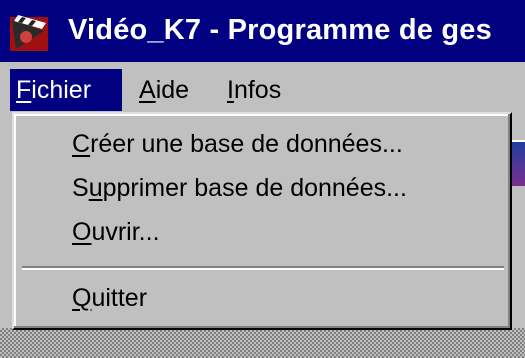 The image size is (525, 358). I want to click on menu-infos-mnemonic: I, so click(230, 90).